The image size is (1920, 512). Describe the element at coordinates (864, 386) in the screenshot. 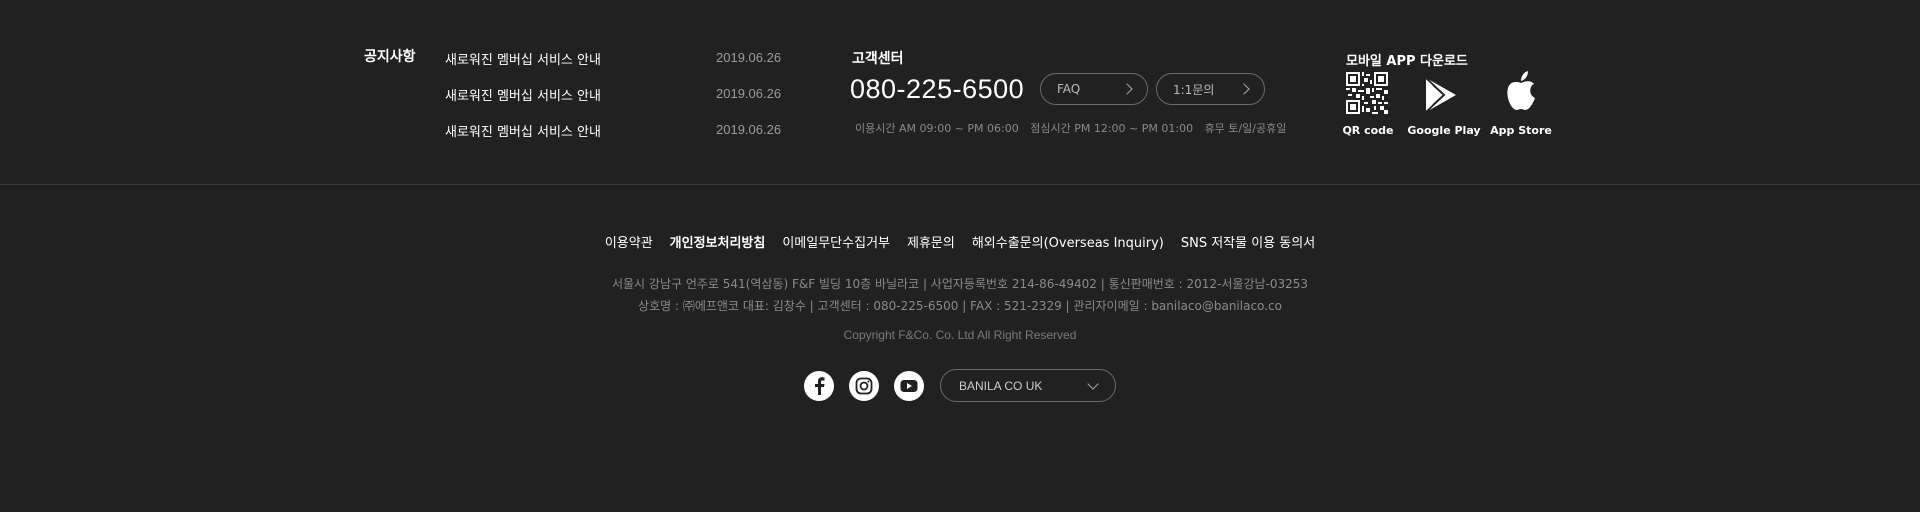

I see `instagram-icon` at that location.